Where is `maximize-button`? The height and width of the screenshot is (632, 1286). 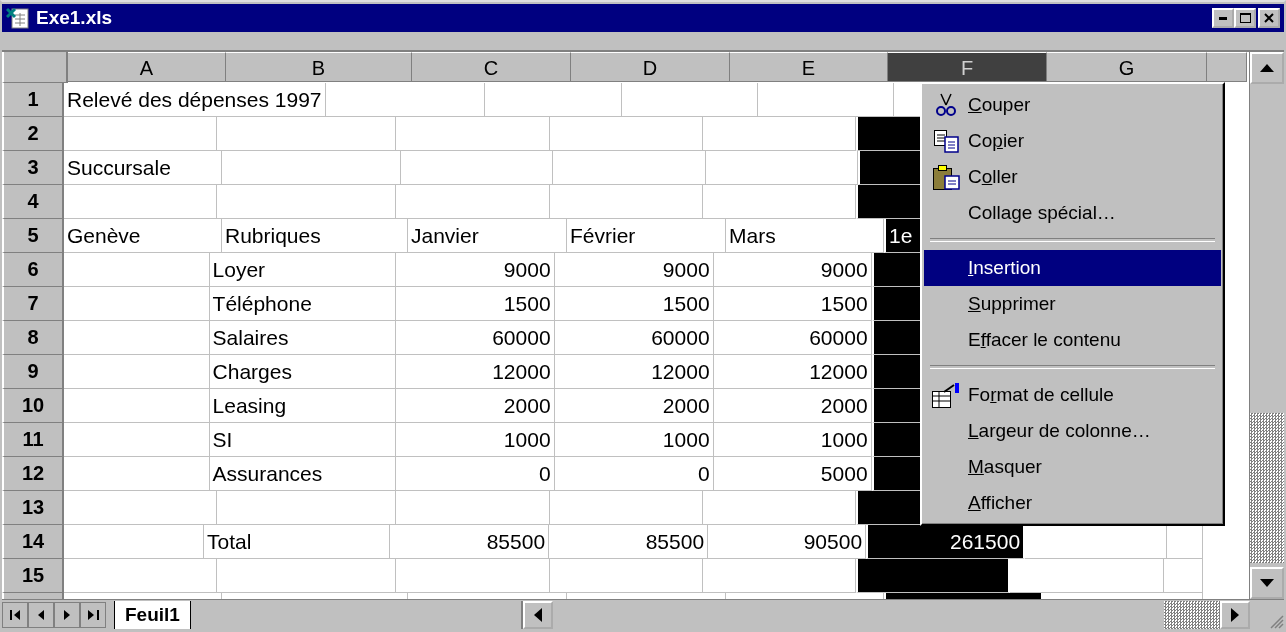
maximize-button is located at coordinates (1245, 18).